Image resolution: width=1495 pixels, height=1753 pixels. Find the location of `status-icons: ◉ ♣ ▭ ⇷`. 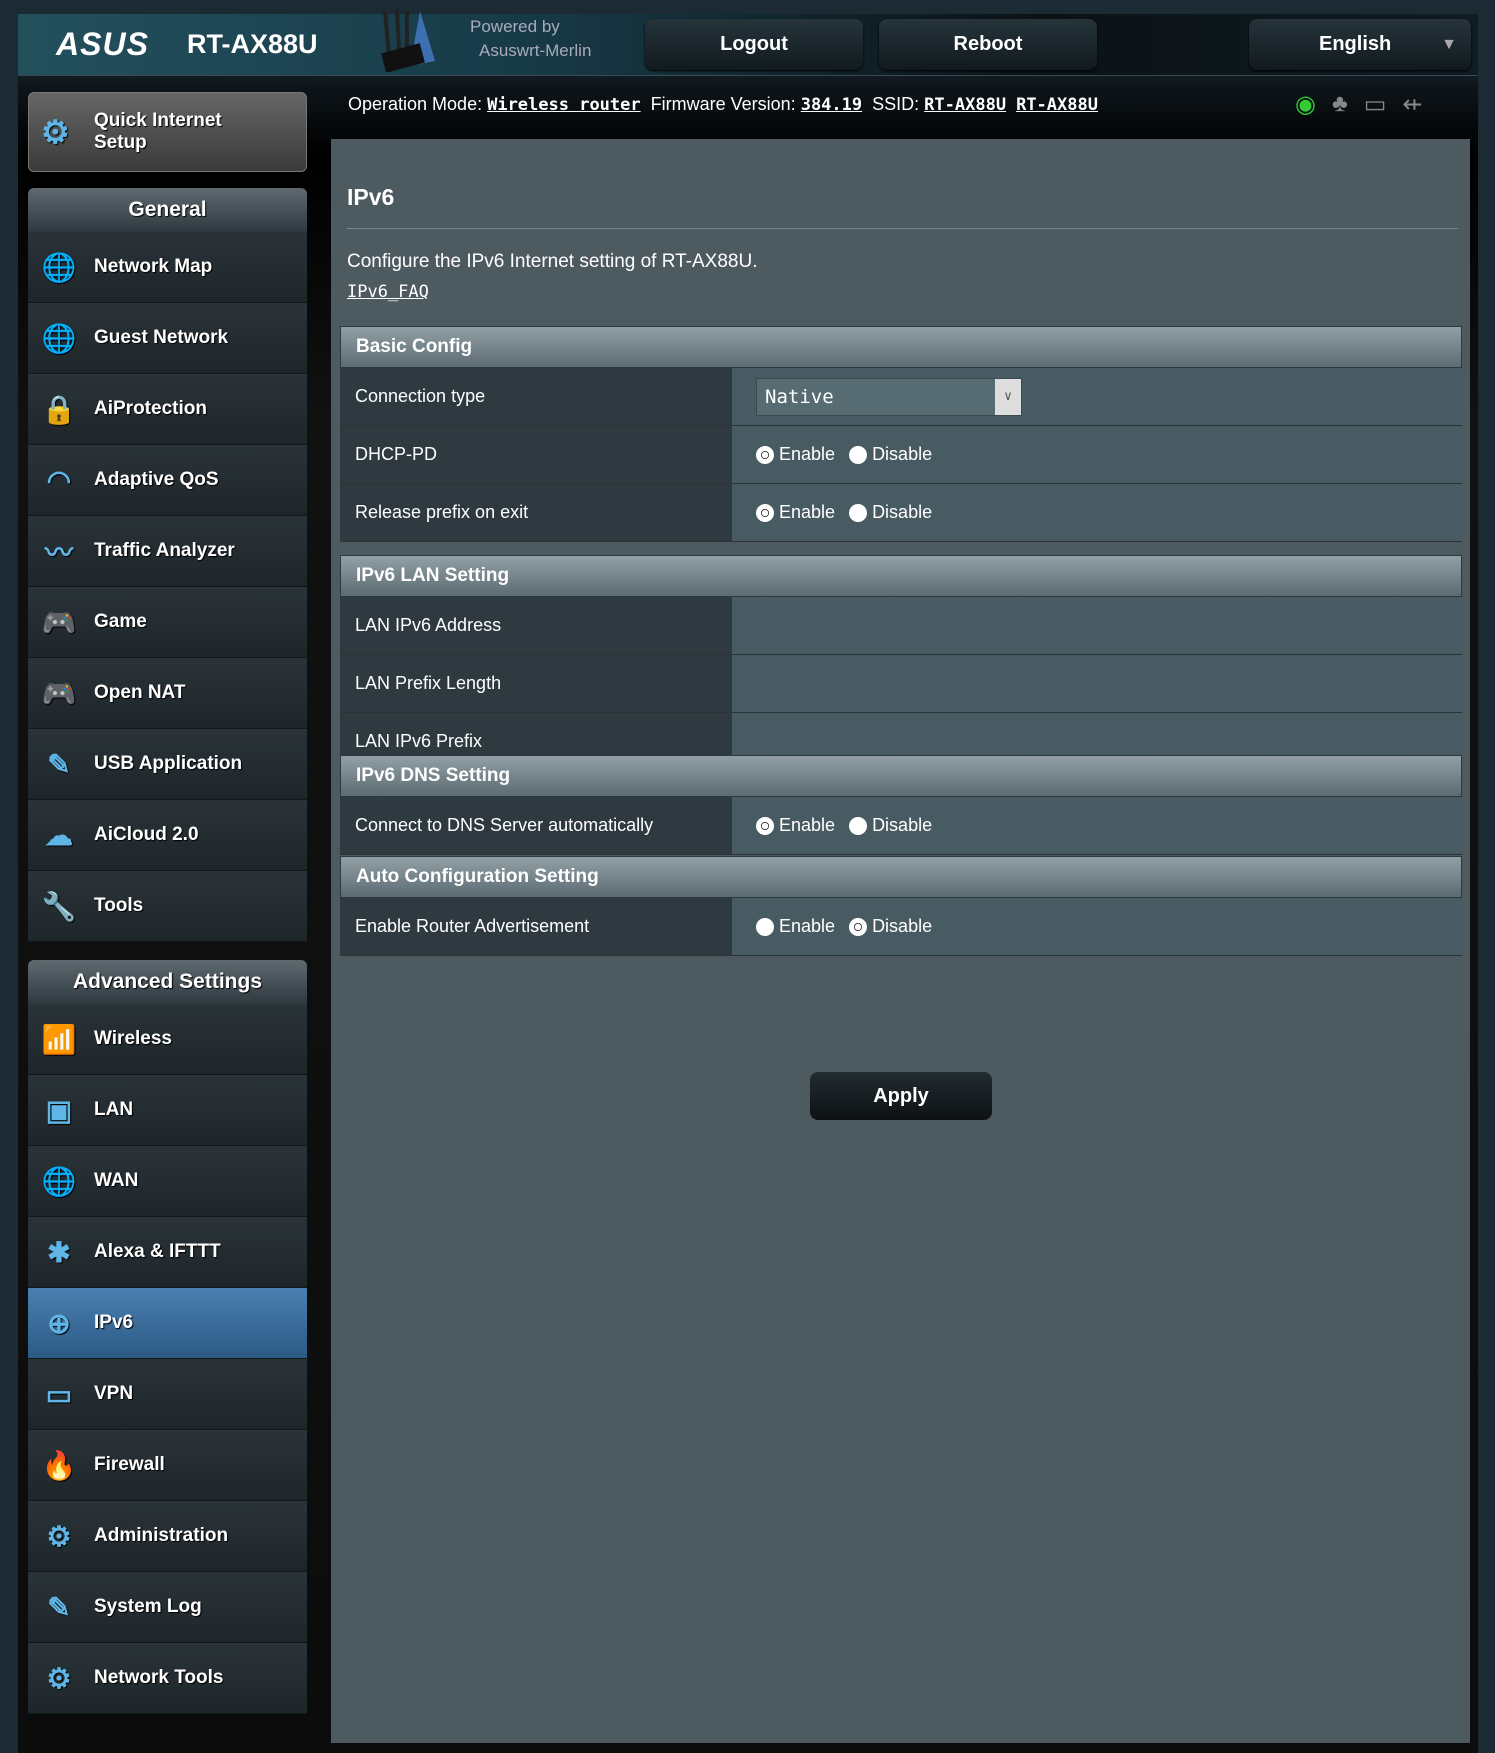

status-icons: ◉ ♣ ▭ ⇷ is located at coordinates (1359, 104).